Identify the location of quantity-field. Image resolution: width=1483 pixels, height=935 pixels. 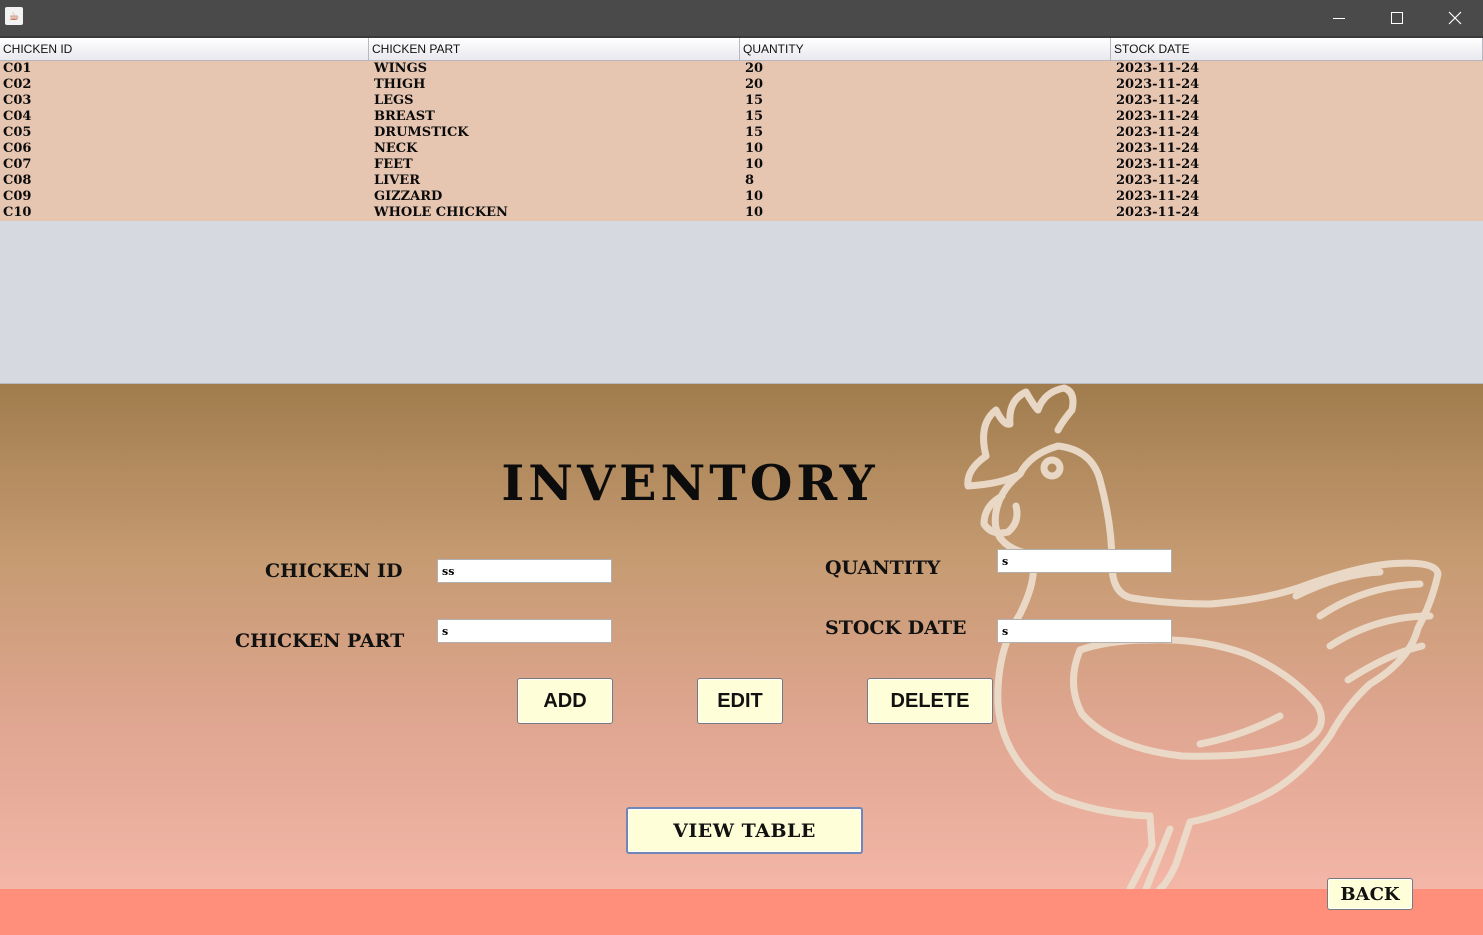
(1084, 561).